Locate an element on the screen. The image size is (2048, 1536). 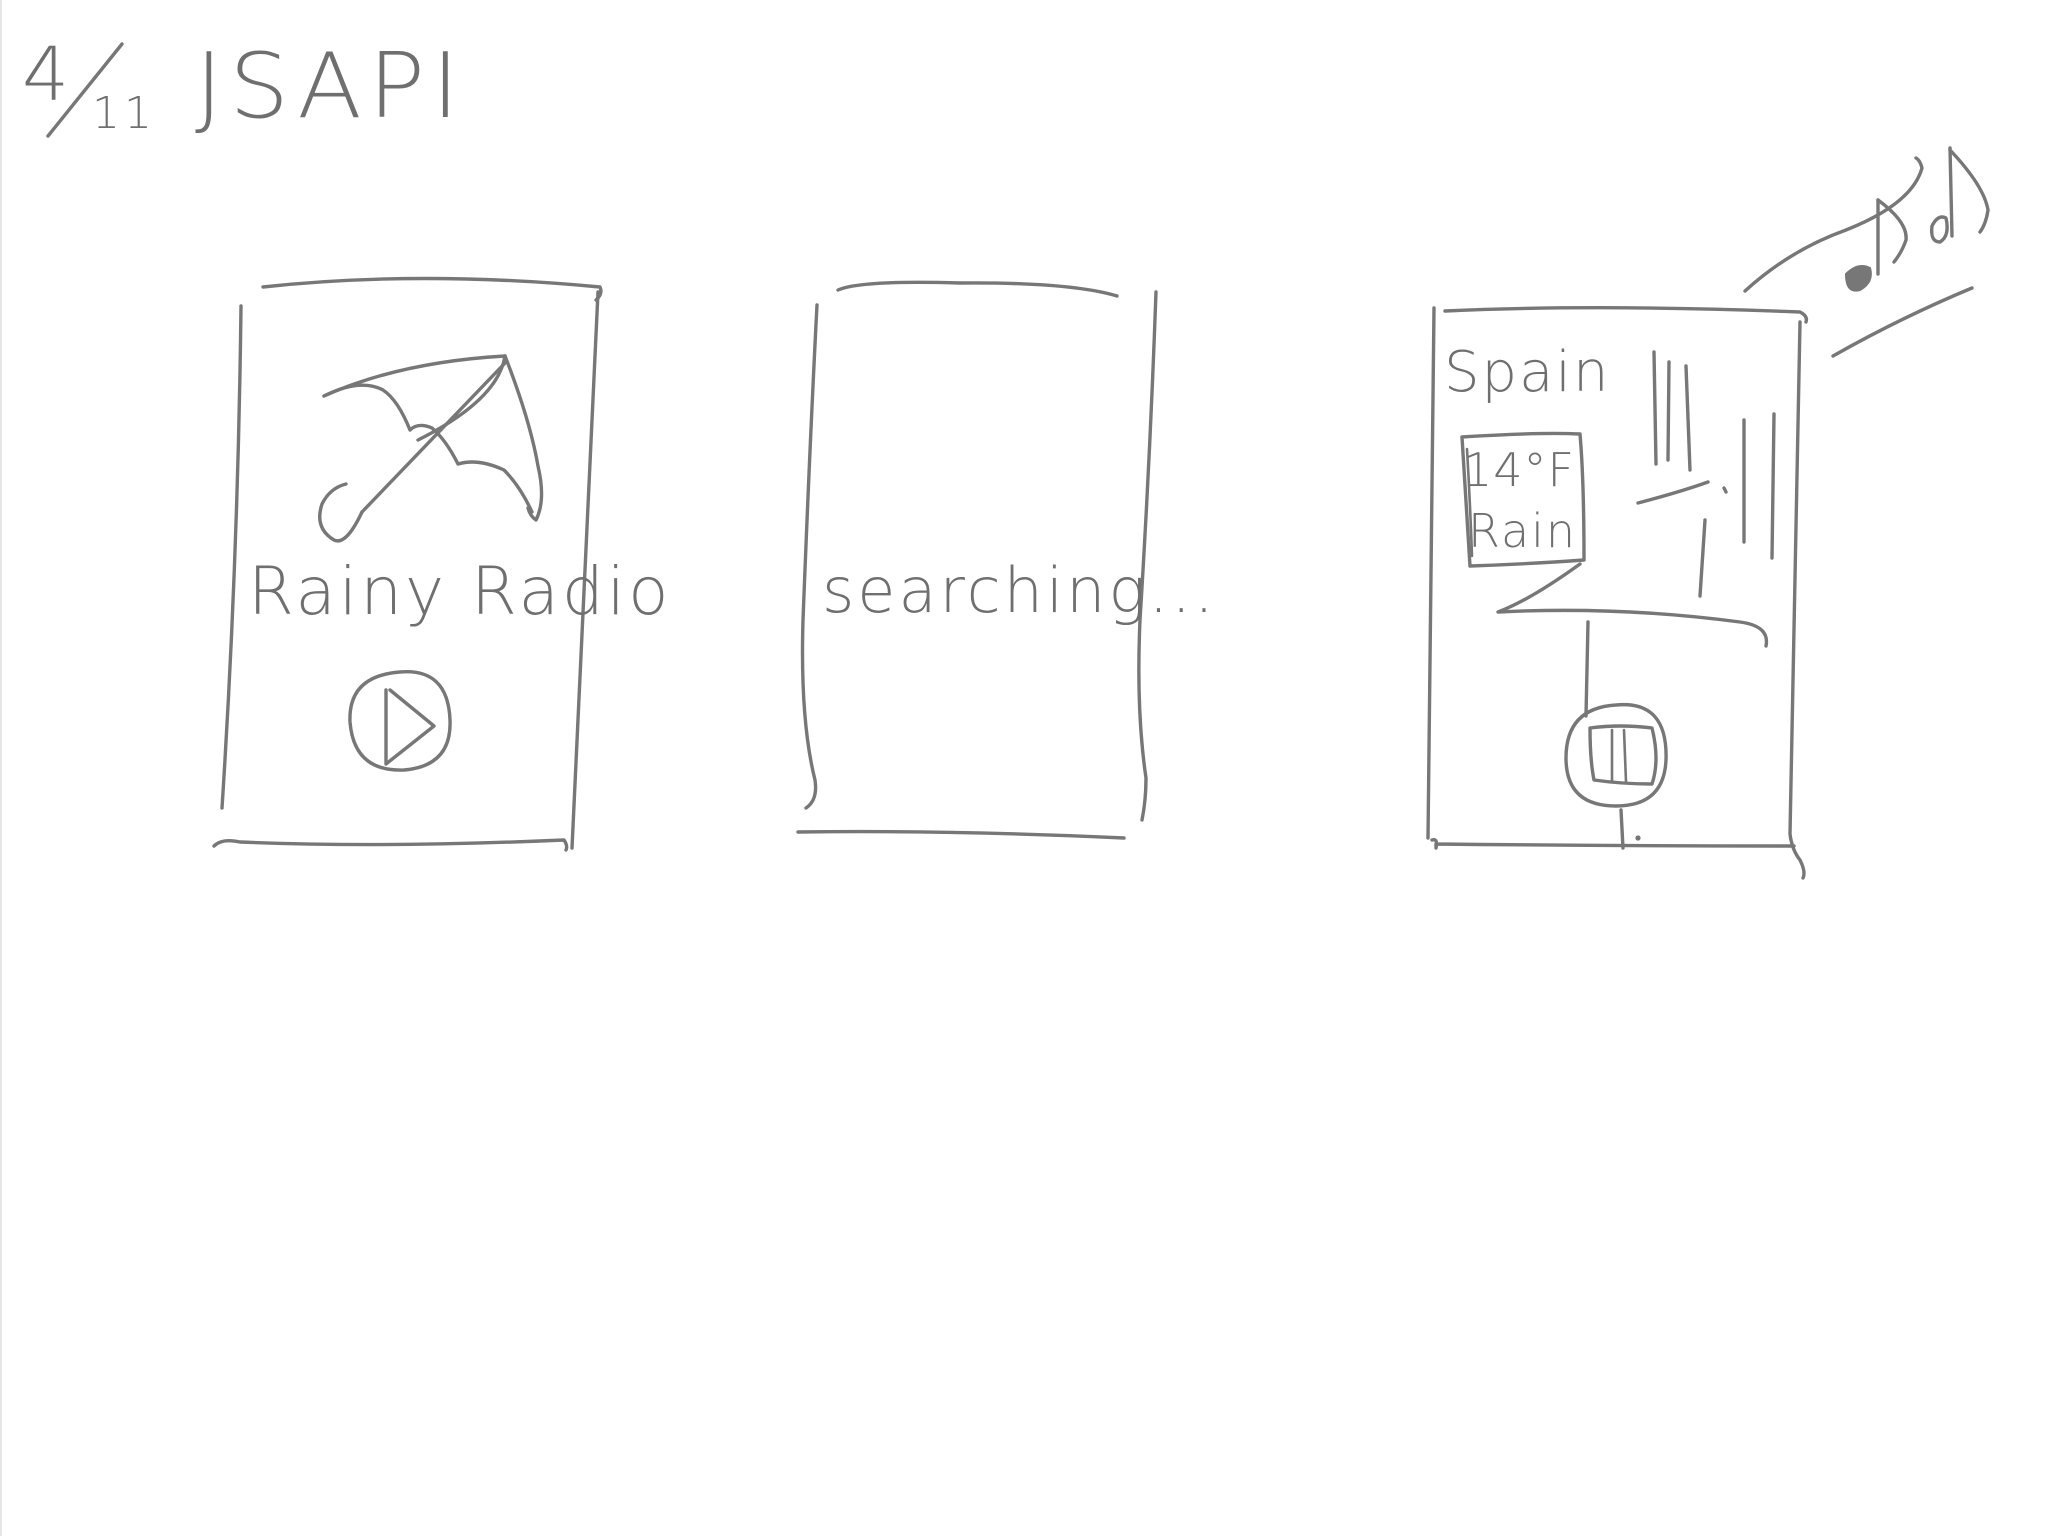
music-notes-icon is located at coordinates (1866, 252).